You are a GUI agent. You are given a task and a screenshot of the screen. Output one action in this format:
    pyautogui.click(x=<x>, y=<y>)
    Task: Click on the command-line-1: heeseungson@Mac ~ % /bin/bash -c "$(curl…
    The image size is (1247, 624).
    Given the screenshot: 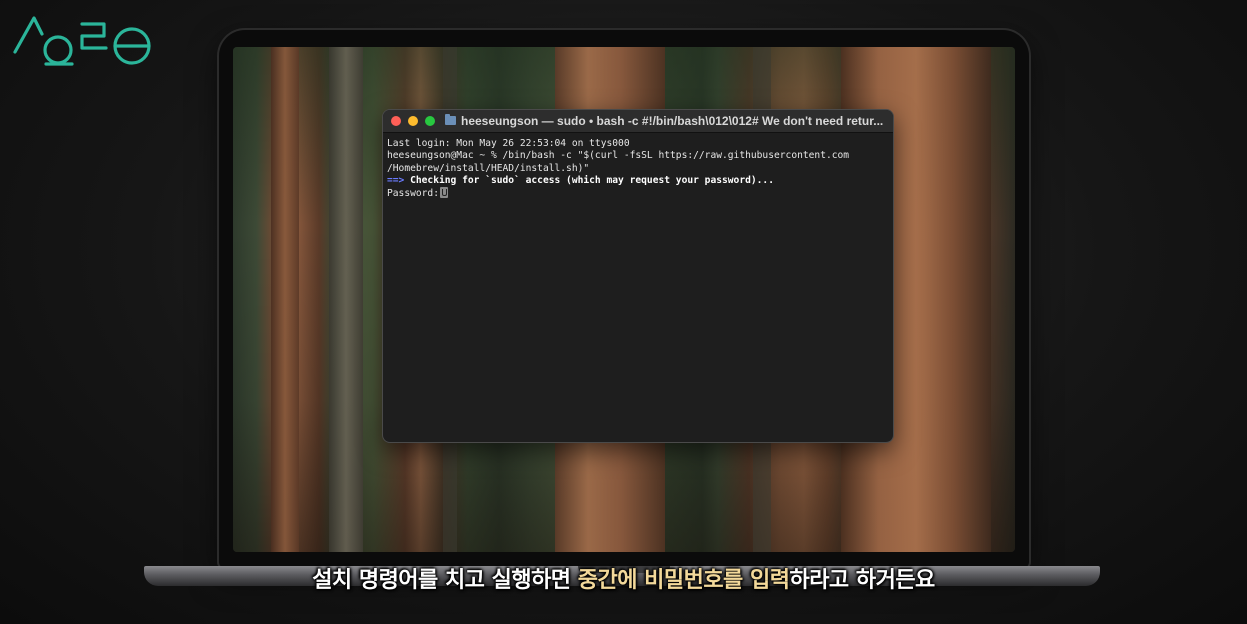 What is the action you would take?
    pyautogui.click(x=618, y=156)
    